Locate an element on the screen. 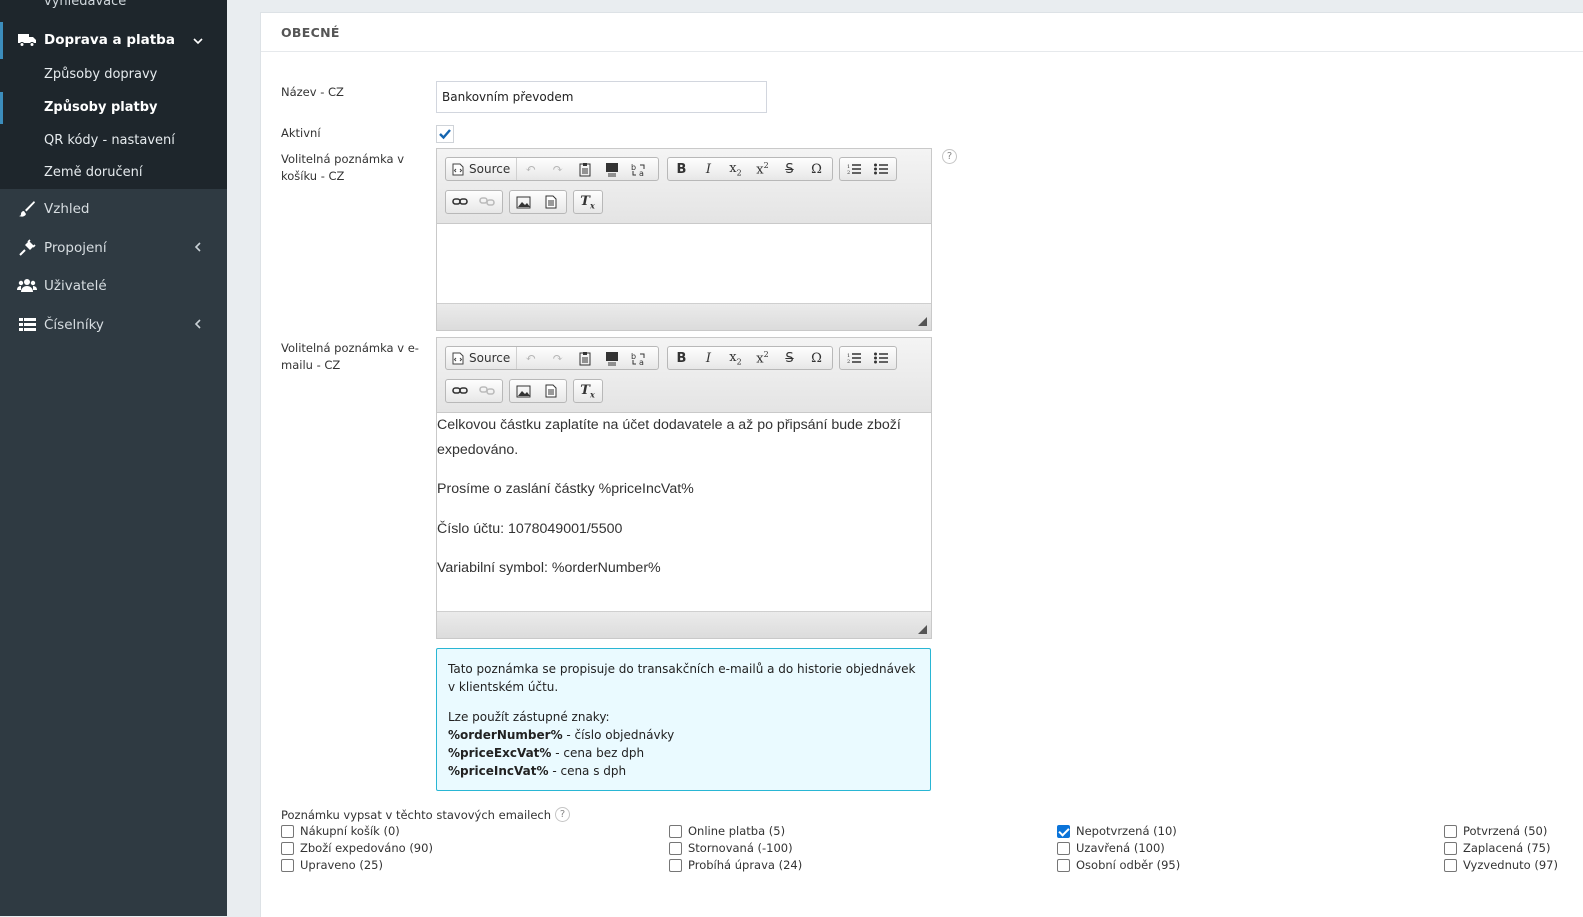 Image resolution: width=1583 pixels, height=917 pixels. editor-footer is located at coordinates (684, 316).